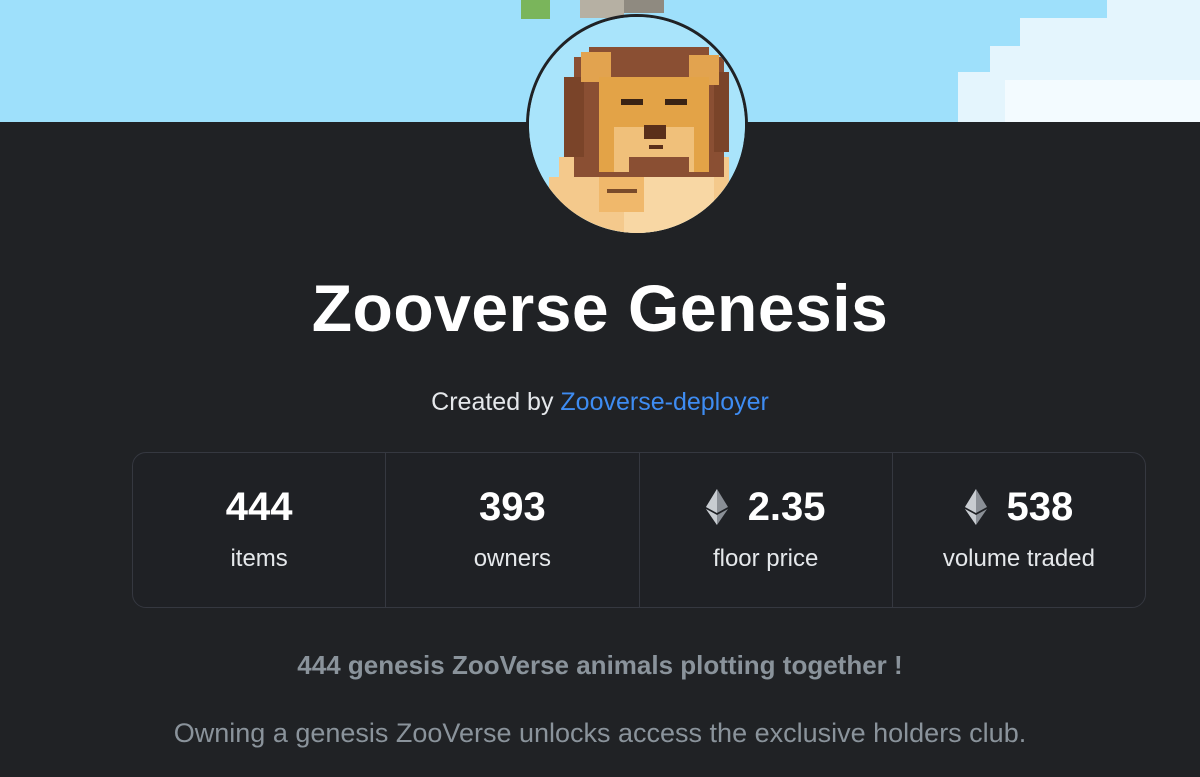 The width and height of the screenshot is (1200, 777). I want to click on created-by-label: Created by, so click(492, 402).